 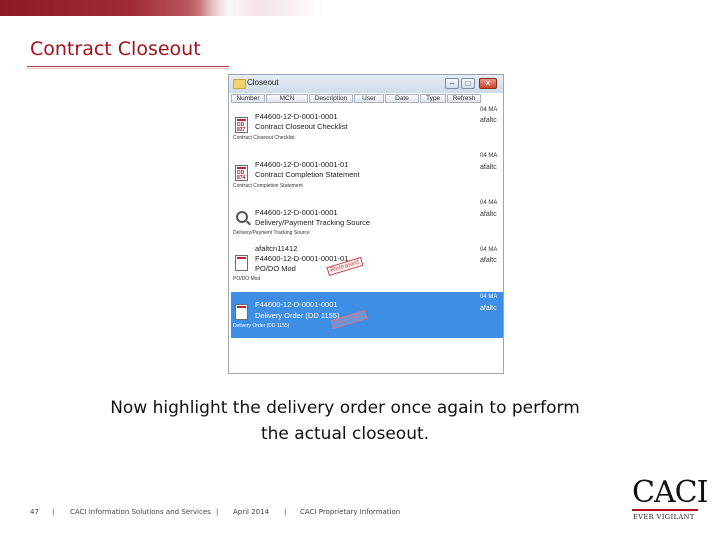 I want to click on maximize-button: □, so click(x=468, y=83).